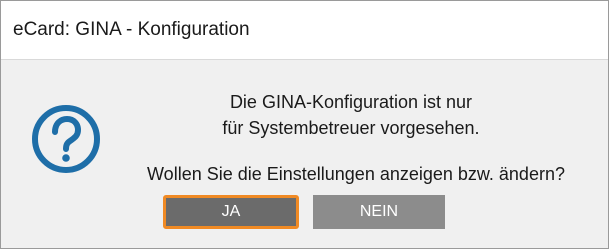  I want to click on window-title: eCard: GINA - Konfiguration, so click(131, 29).